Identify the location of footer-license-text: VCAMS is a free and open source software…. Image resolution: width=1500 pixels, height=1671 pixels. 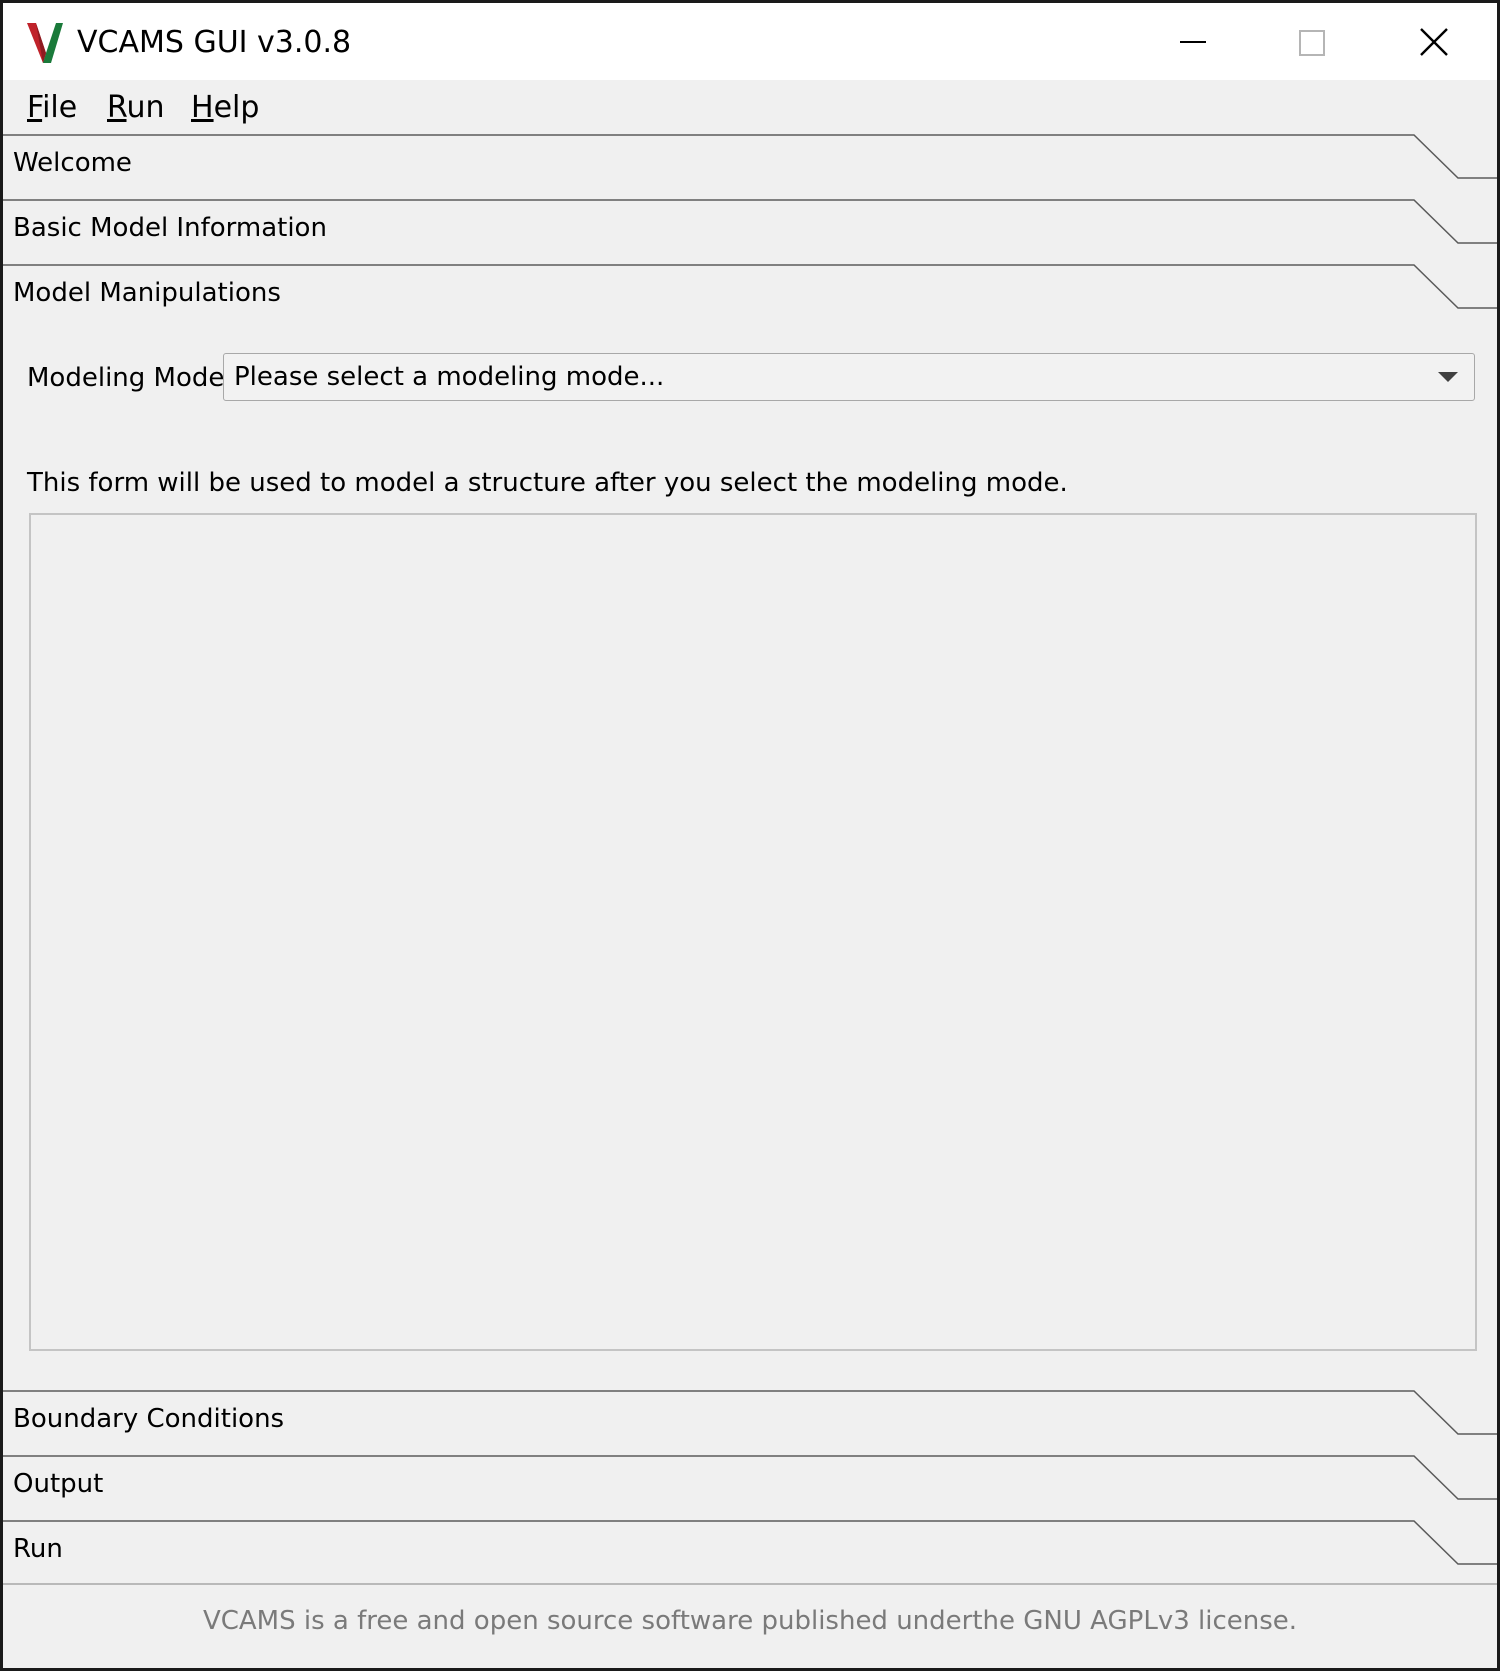
(750, 1621).